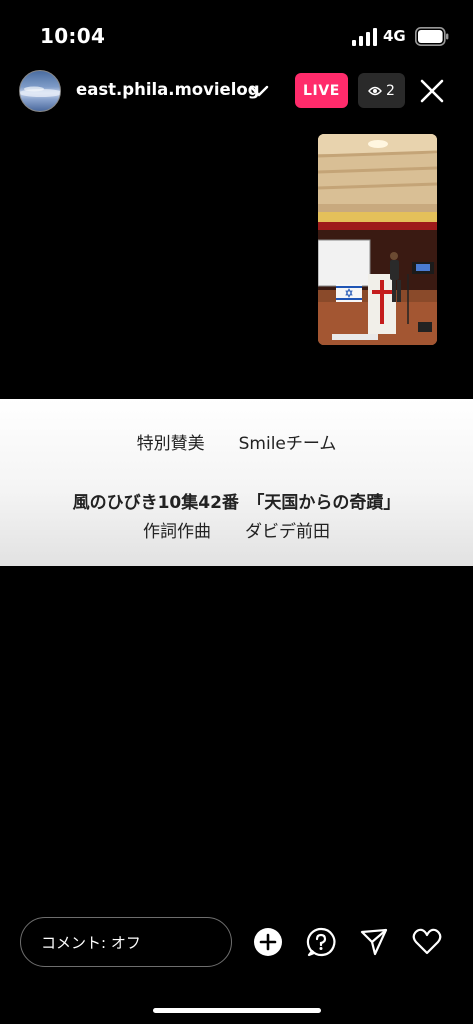 The image size is (473, 1024). Describe the element at coordinates (236, 503) in the screenshot. I see `caption-line-2: 風のひびき10集42番 「天国からの奇蹟」` at that location.